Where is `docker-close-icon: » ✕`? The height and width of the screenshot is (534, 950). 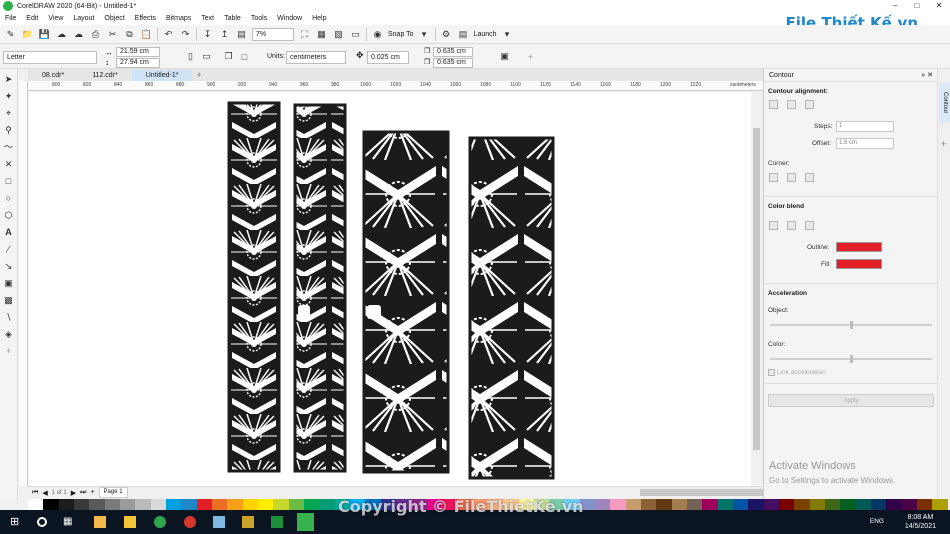 docker-close-icon: » ✕ is located at coordinates (927, 75).